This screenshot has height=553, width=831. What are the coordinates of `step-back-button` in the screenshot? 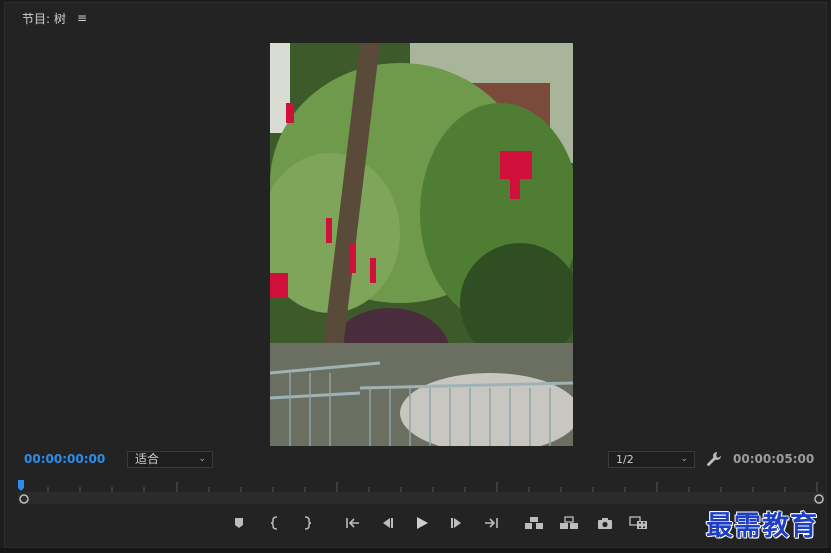 It's located at (387, 523).